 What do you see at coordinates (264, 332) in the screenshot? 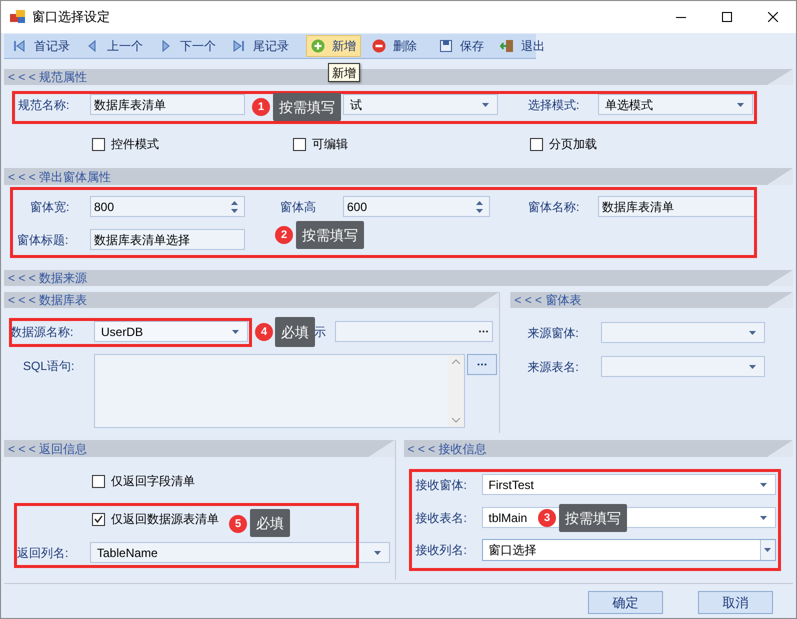
I see `step-badge: 4` at bounding box center [264, 332].